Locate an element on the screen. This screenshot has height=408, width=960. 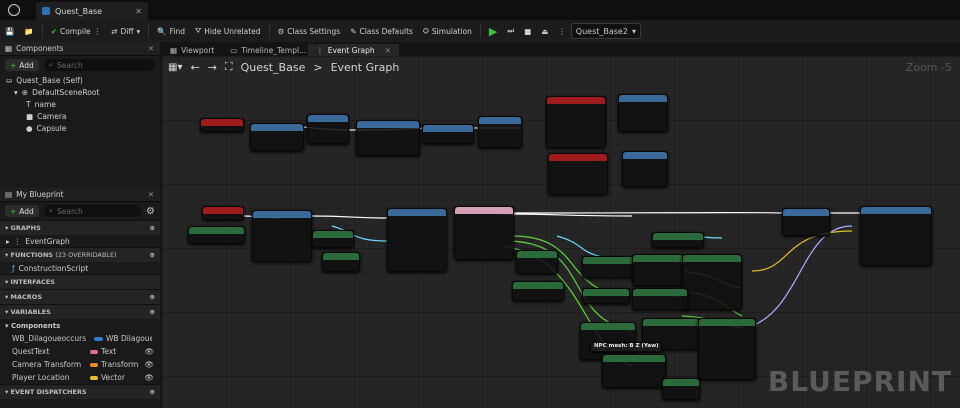
node-set-actor-location is located at coordinates (806, 222).